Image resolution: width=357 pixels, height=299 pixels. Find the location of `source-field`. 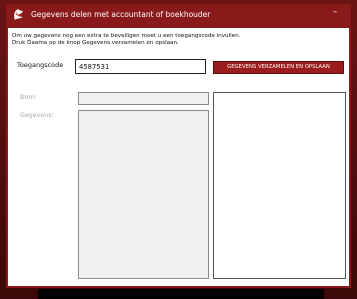

source-field is located at coordinates (143, 98).